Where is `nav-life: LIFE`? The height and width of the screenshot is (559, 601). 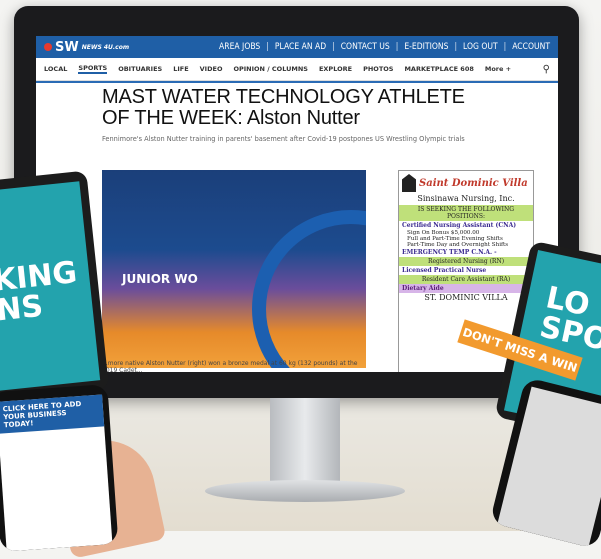
nav-life: LIFE is located at coordinates (180, 69).